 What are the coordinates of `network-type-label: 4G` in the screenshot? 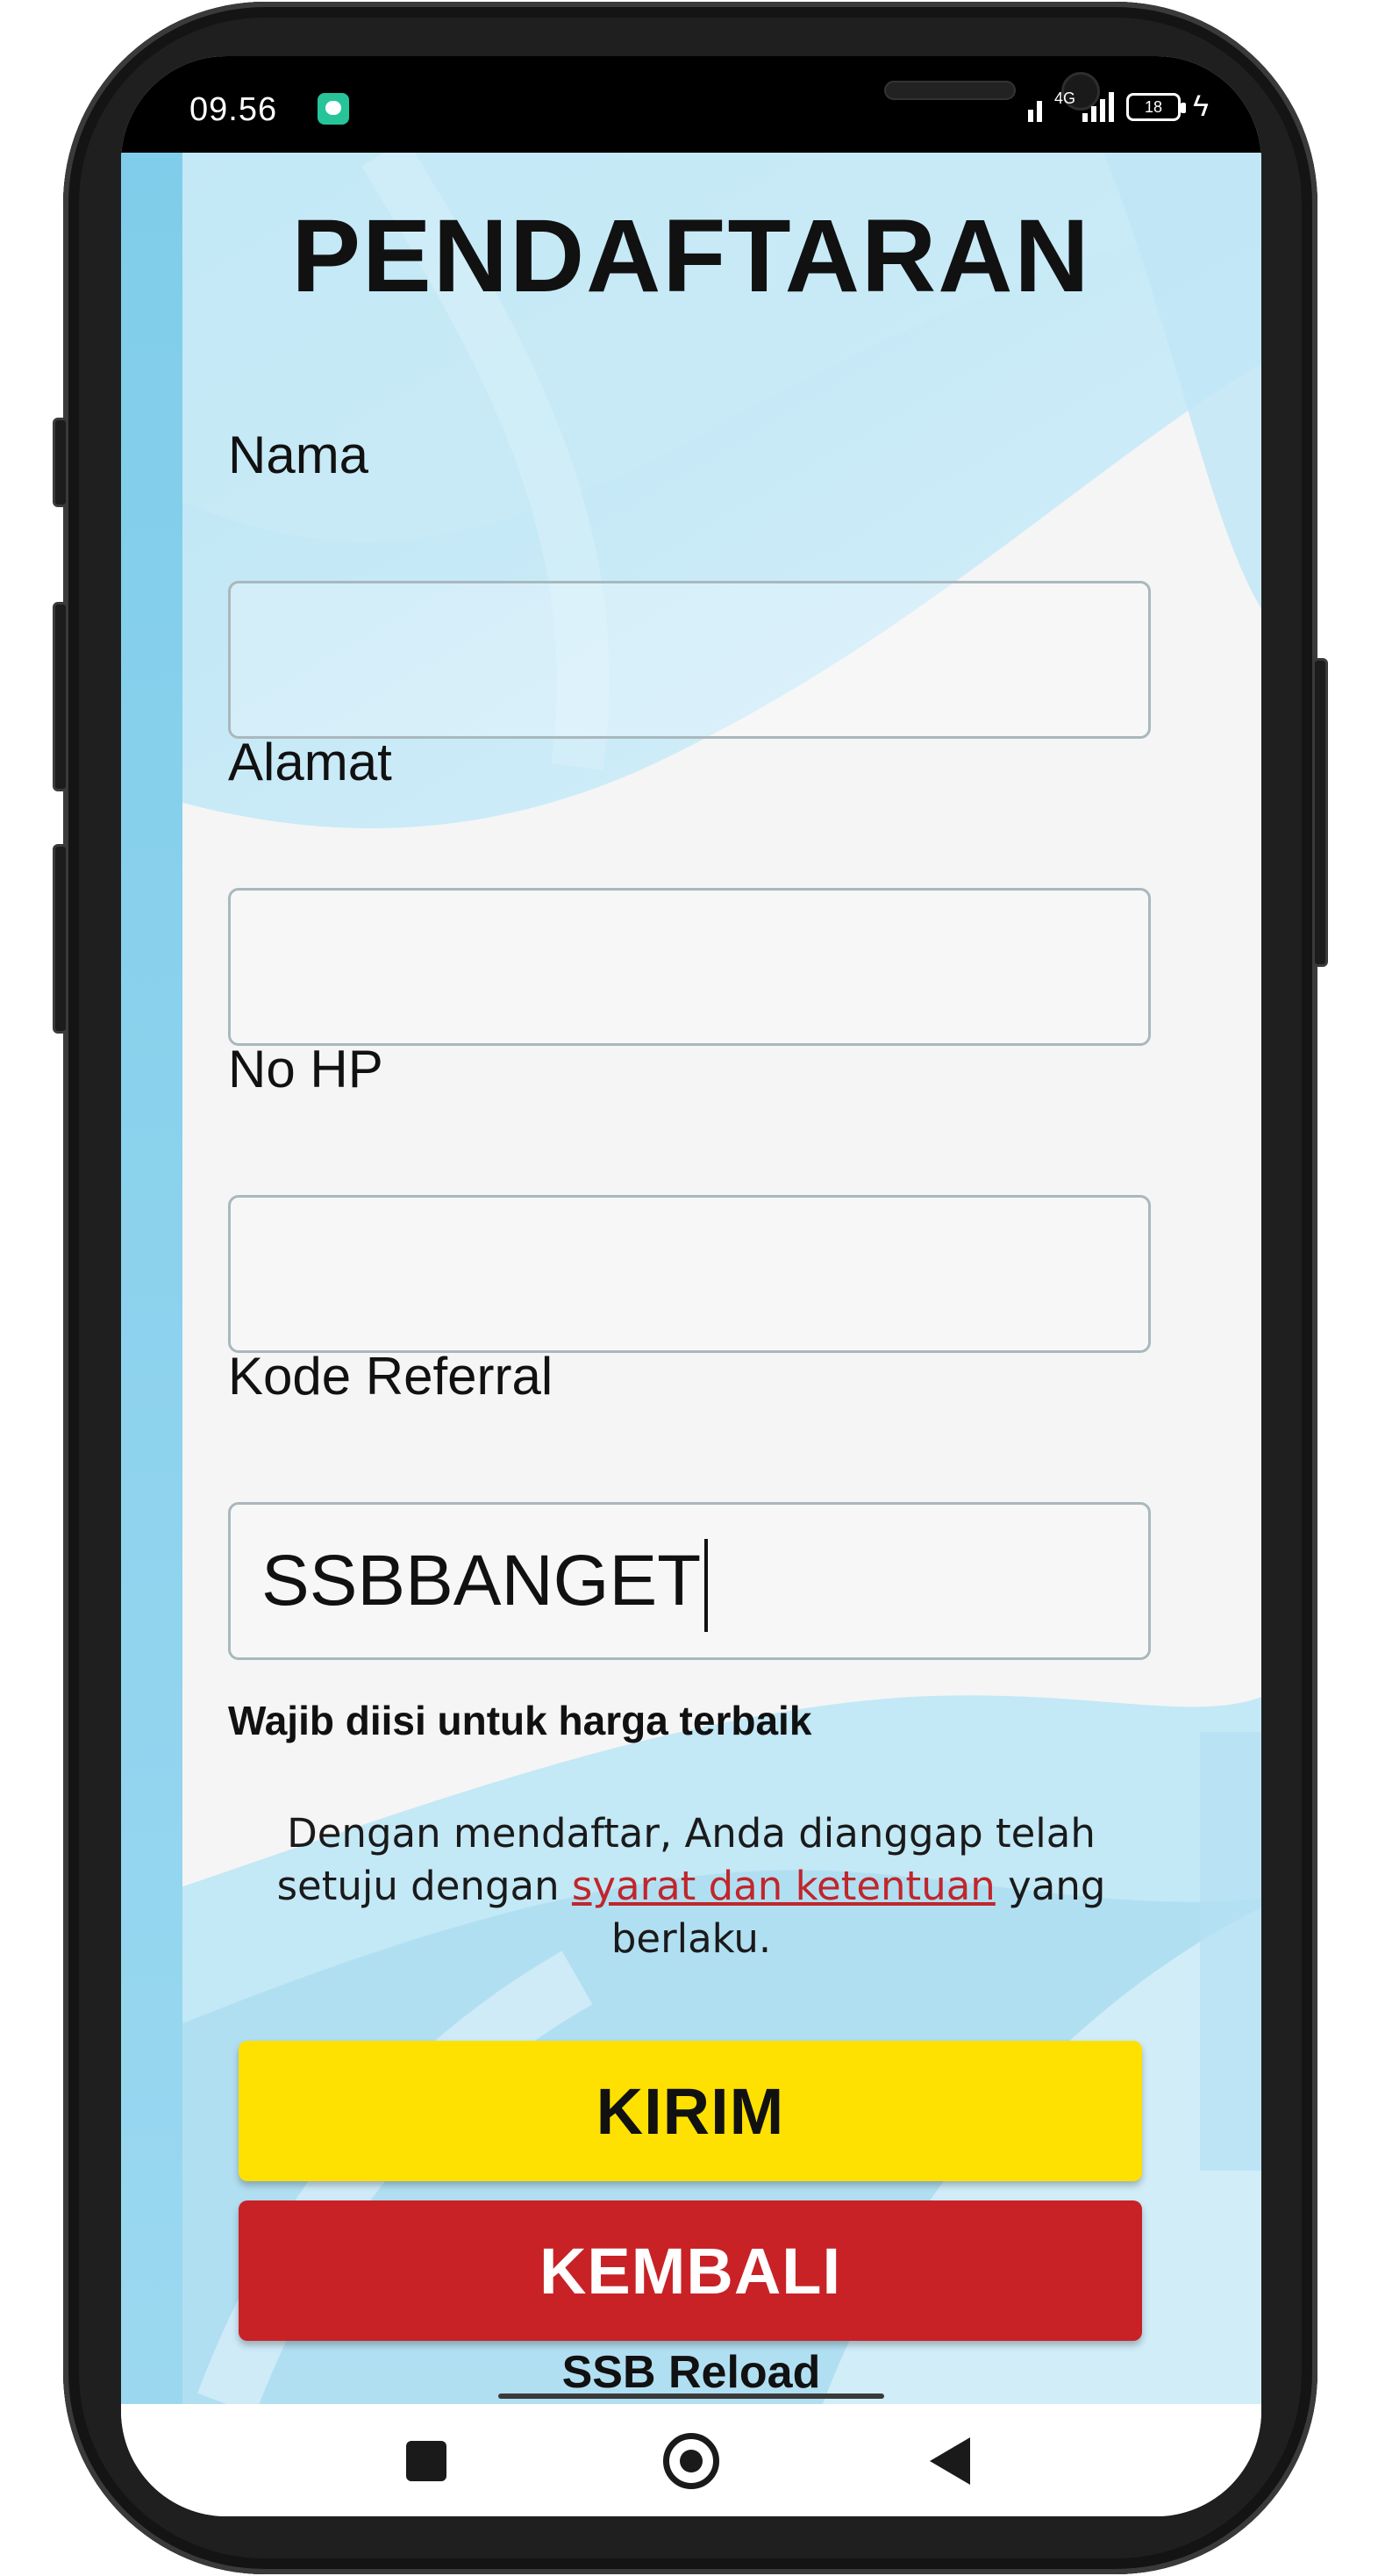 It's located at (1064, 98).